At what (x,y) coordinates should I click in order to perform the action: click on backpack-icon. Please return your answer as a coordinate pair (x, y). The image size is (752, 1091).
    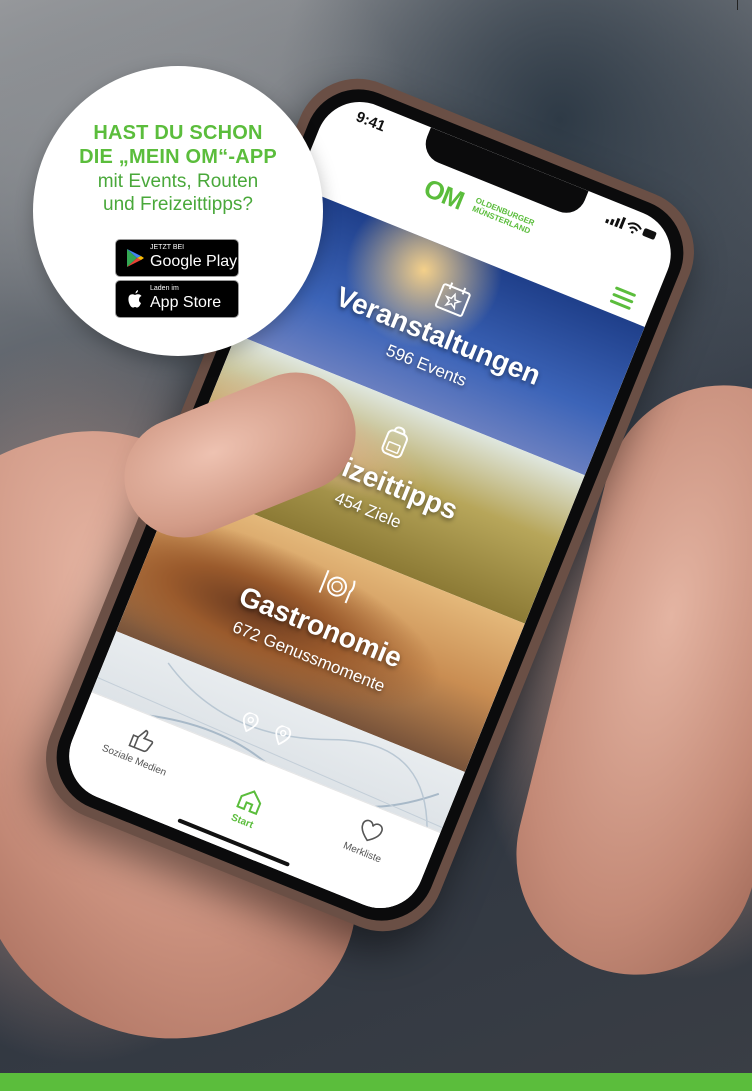
    Looking at the image, I should click on (394, 442).